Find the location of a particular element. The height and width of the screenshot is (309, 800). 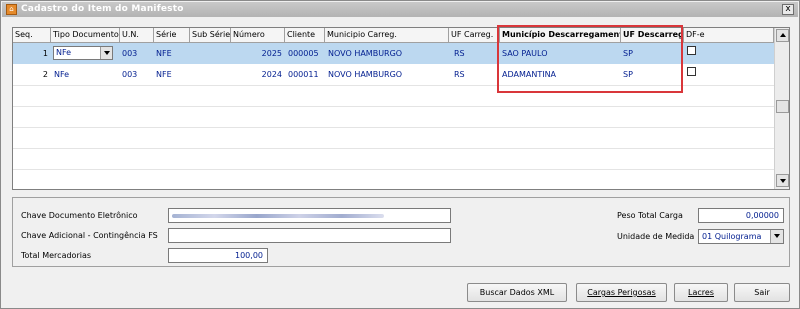

chave-documento-field is located at coordinates (309, 215).